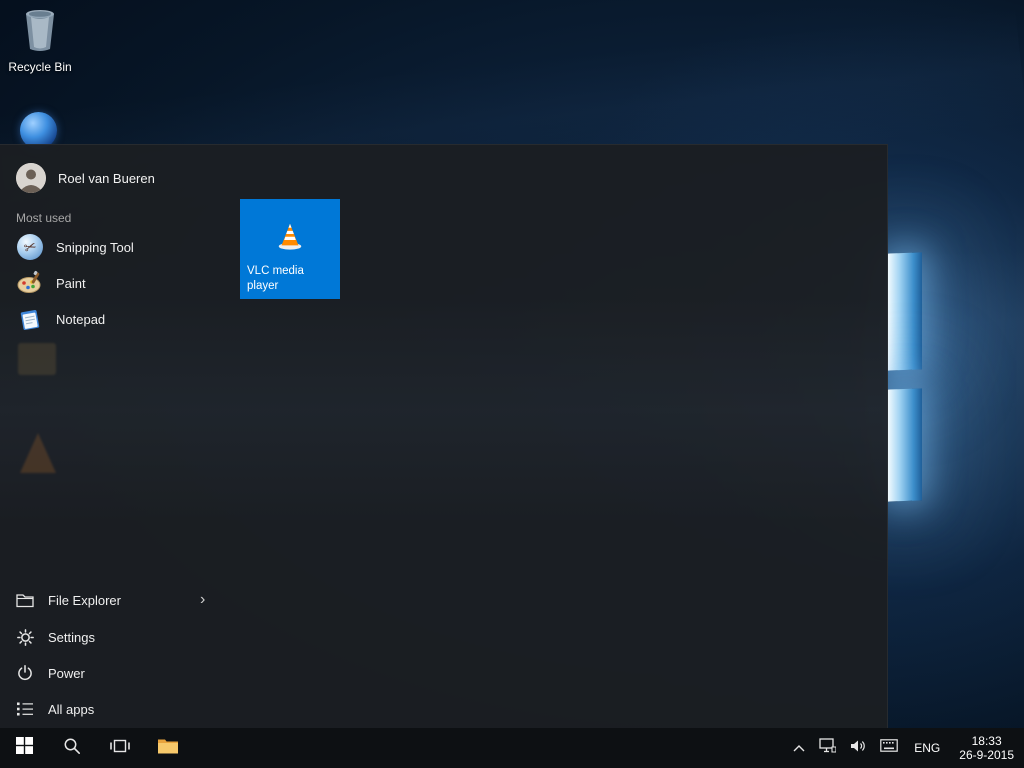 The image size is (1024, 768). I want to click on language-indicator: ENG, so click(927, 748).